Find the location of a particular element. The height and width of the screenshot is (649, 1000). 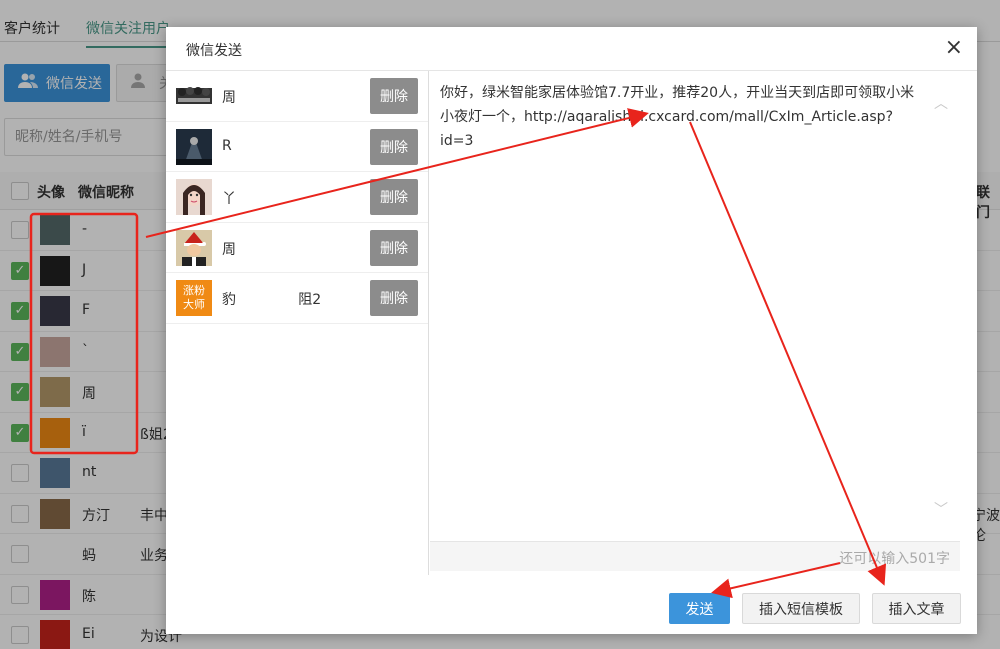

send-button: 发送 is located at coordinates (699, 608).